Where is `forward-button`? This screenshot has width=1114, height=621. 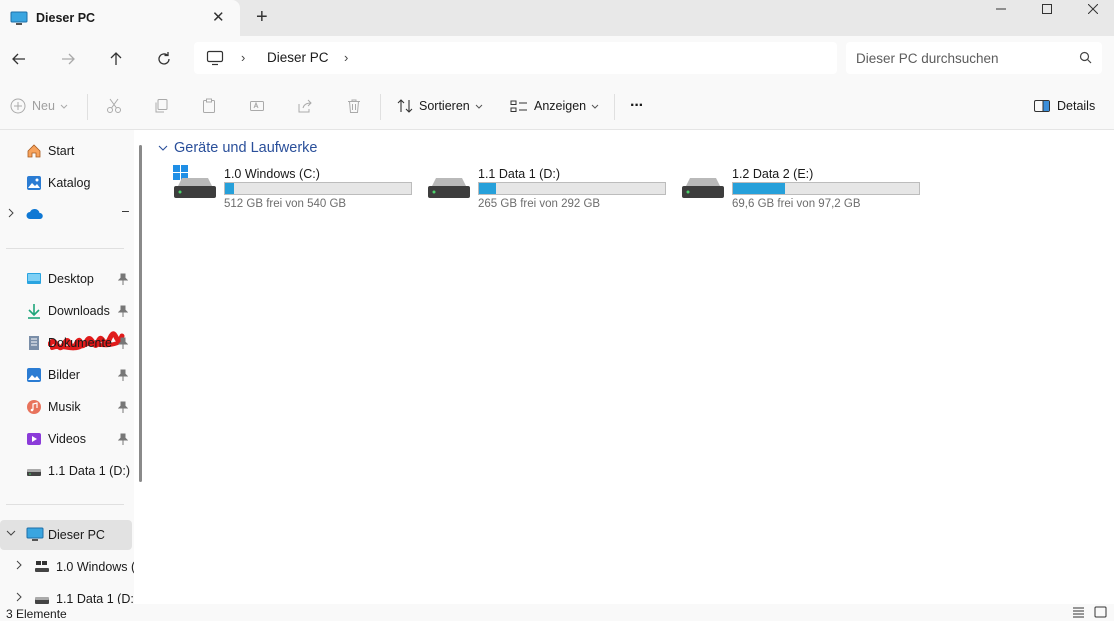
forward-button is located at coordinates (68, 59).